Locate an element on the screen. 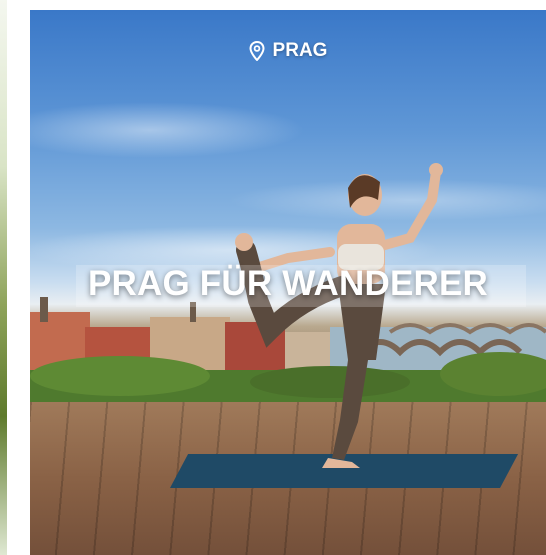 Image resolution: width=546 pixels, height=555 pixels. card-title: PRAG FÜR WANDERER is located at coordinates (288, 284).